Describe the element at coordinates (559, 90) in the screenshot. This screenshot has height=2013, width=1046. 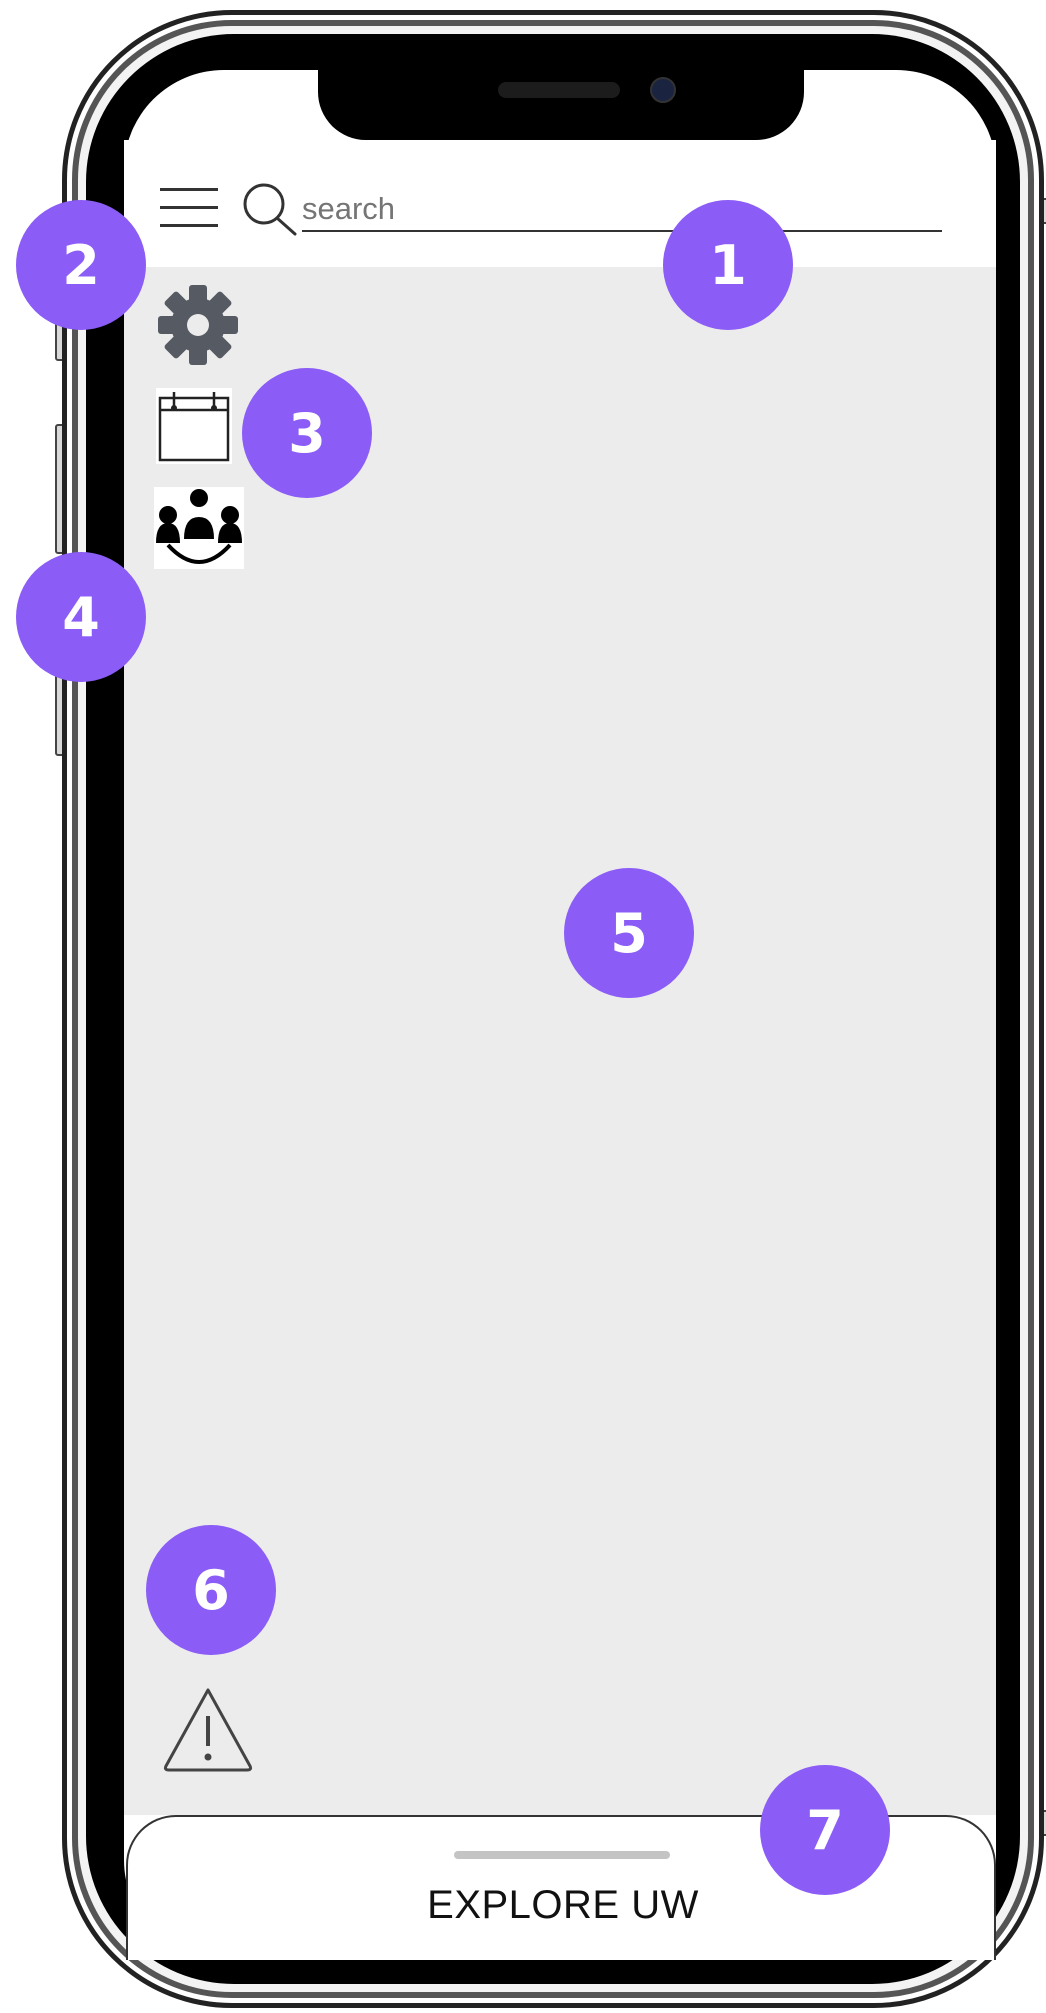
I see `earpiece-speaker` at that location.